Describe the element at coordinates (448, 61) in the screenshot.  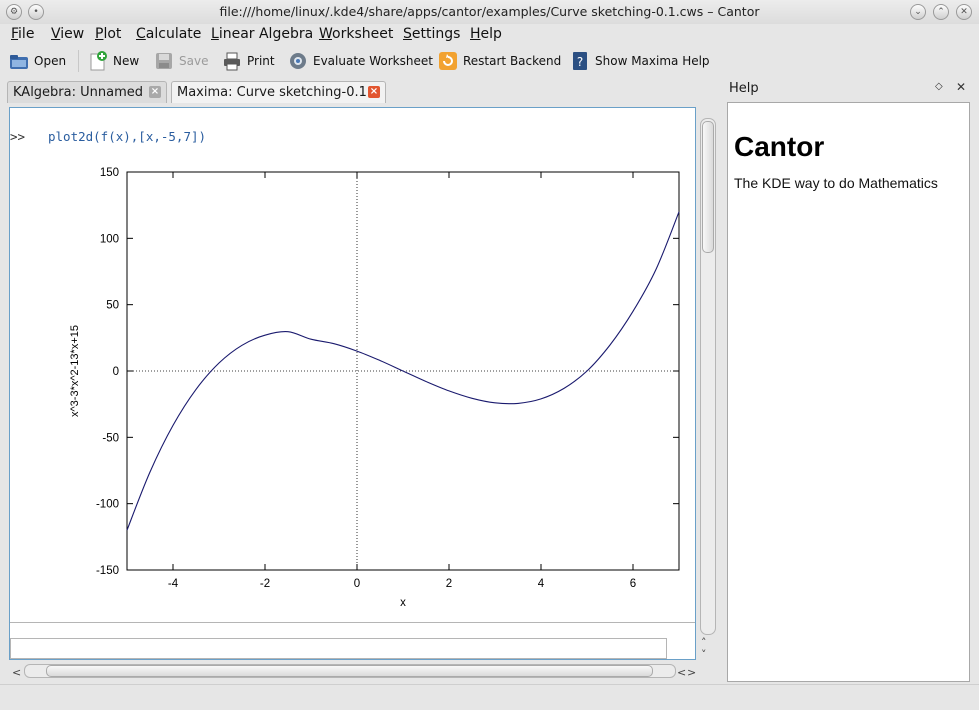
I see `restart-icon` at that location.